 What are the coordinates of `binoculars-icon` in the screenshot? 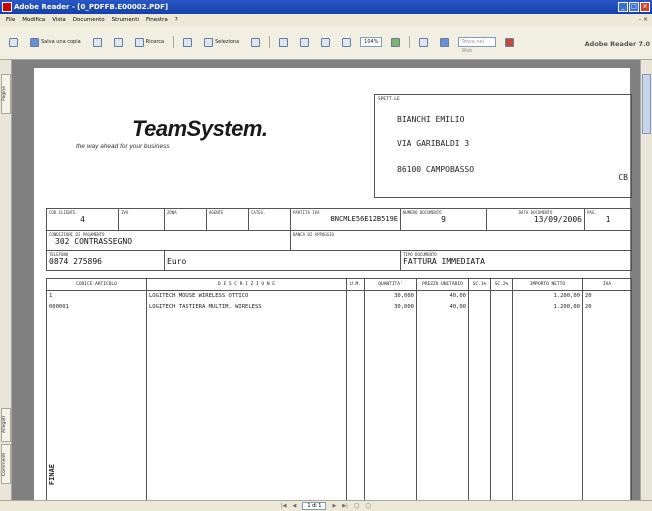 It's located at (139, 42).